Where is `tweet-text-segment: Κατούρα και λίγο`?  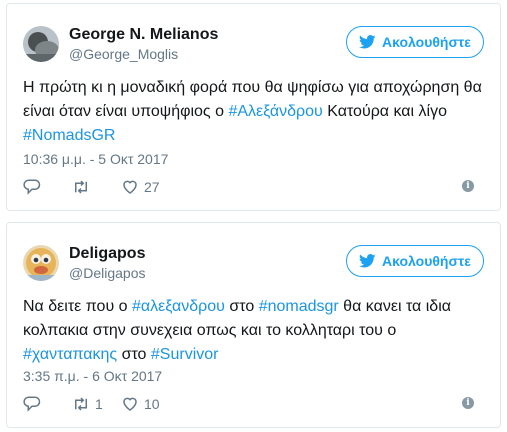 tweet-text-segment: Κατούρα και λίγο is located at coordinates (384, 111).